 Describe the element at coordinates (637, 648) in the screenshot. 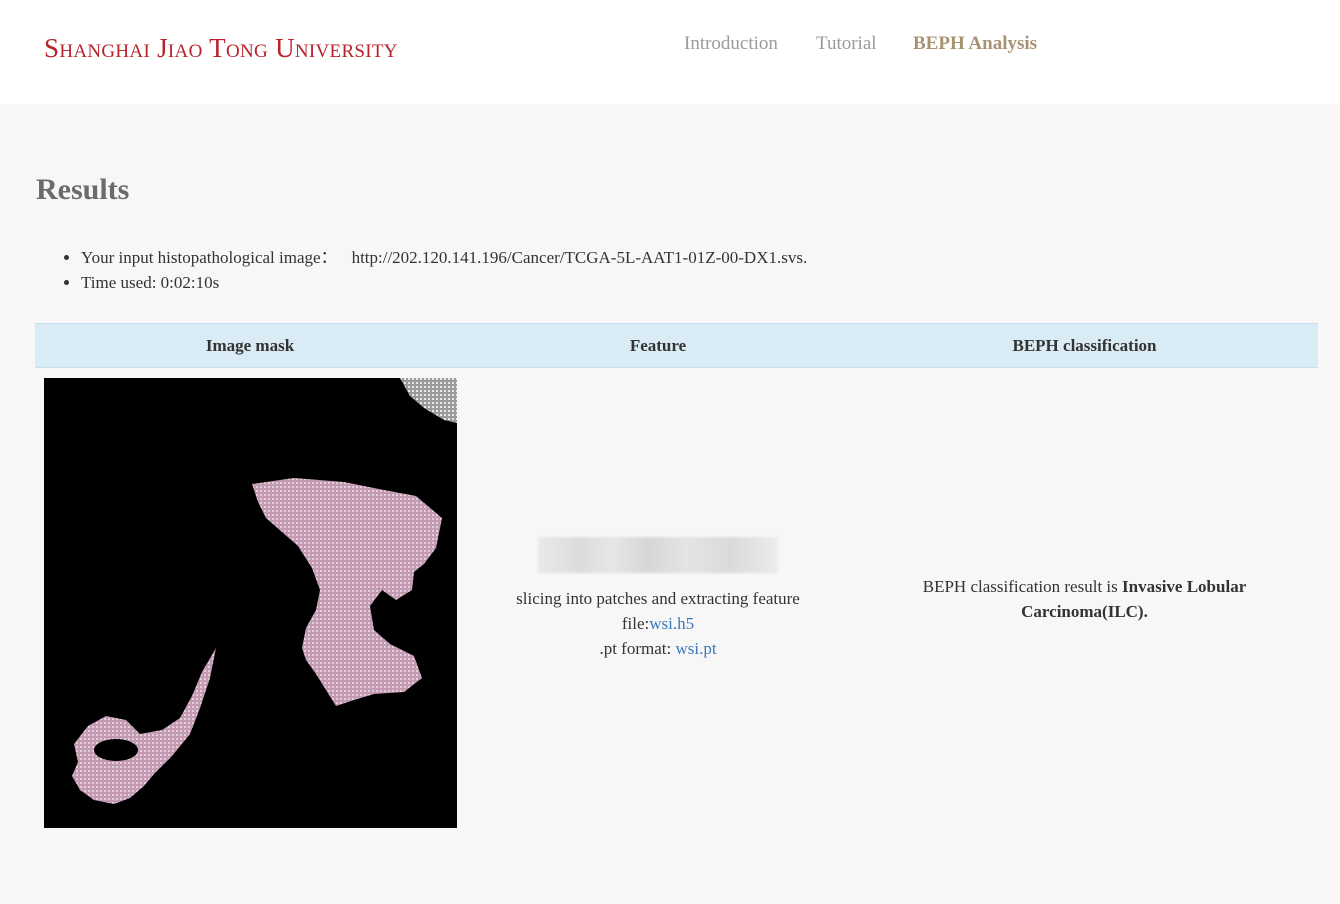

I see `feature-pt-label: .pt format:` at that location.